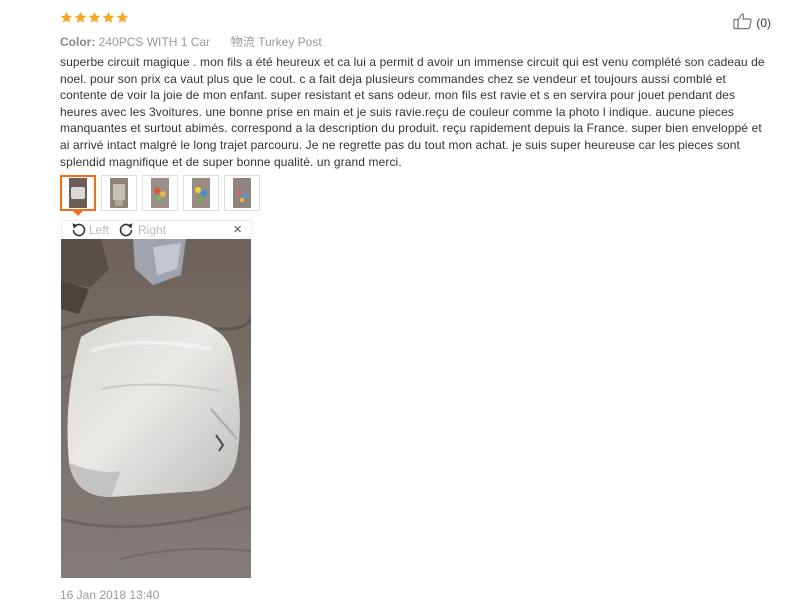 This screenshot has width=800, height=612. Describe the element at coordinates (78, 42) in the screenshot. I see `color-label: Color:` at that location.